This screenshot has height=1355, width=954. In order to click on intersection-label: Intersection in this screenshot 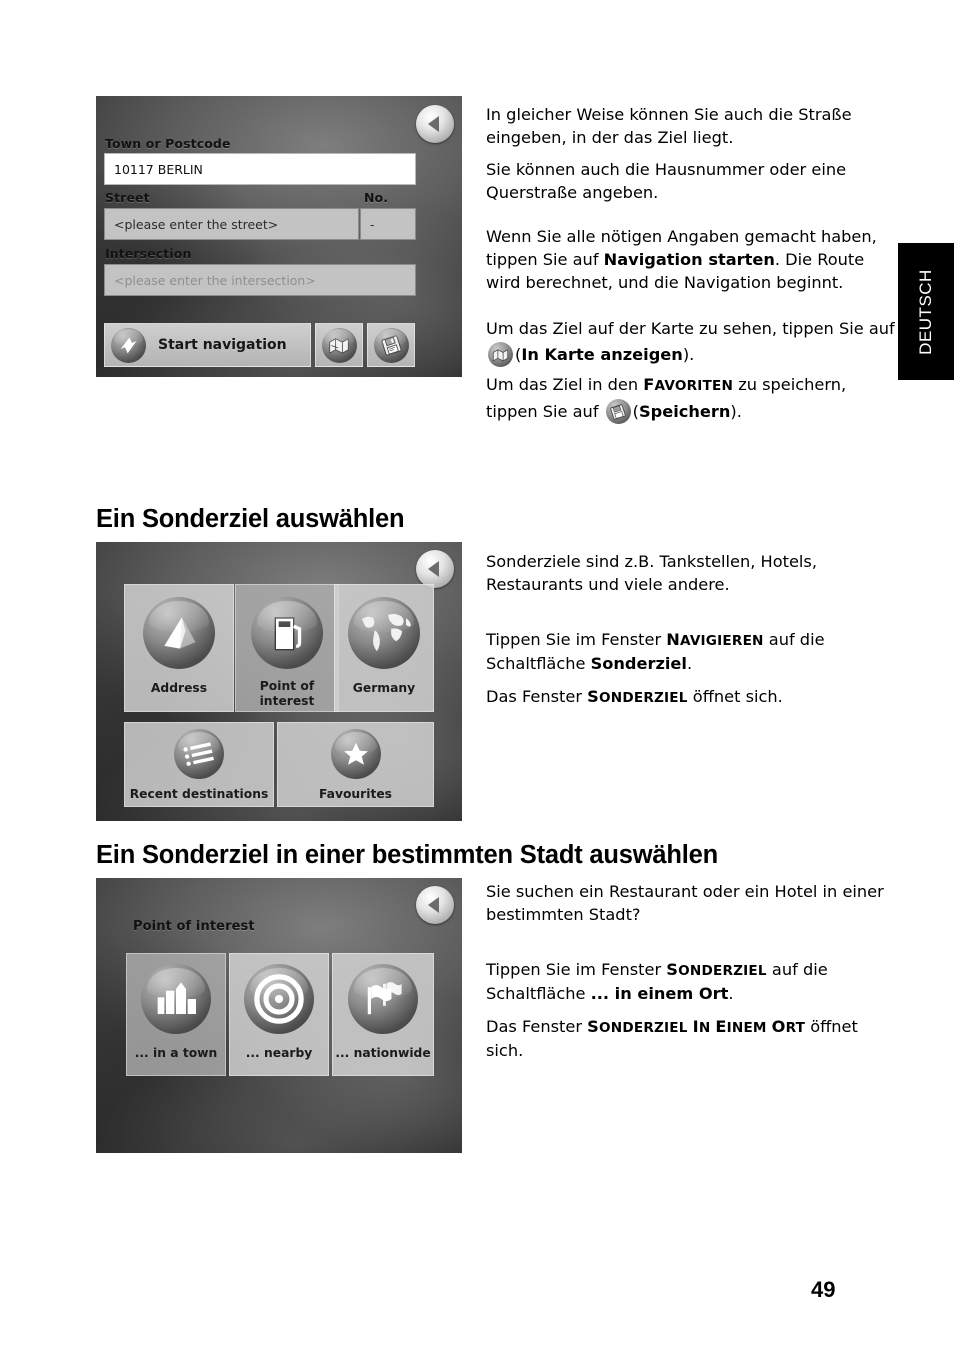, I will do `click(148, 253)`.